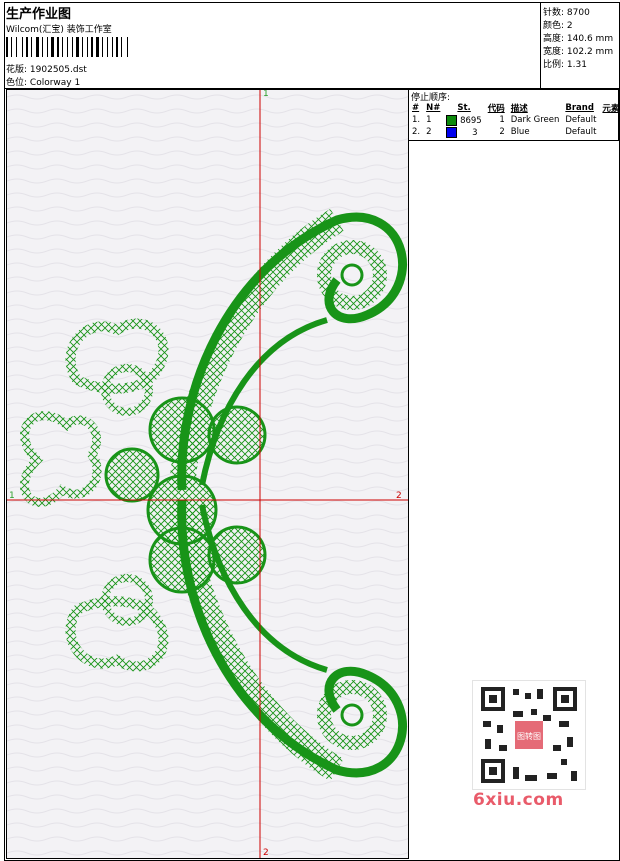  What do you see at coordinates (266, 94) in the screenshot?
I see `axis-top-label: 1` at bounding box center [266, 94].